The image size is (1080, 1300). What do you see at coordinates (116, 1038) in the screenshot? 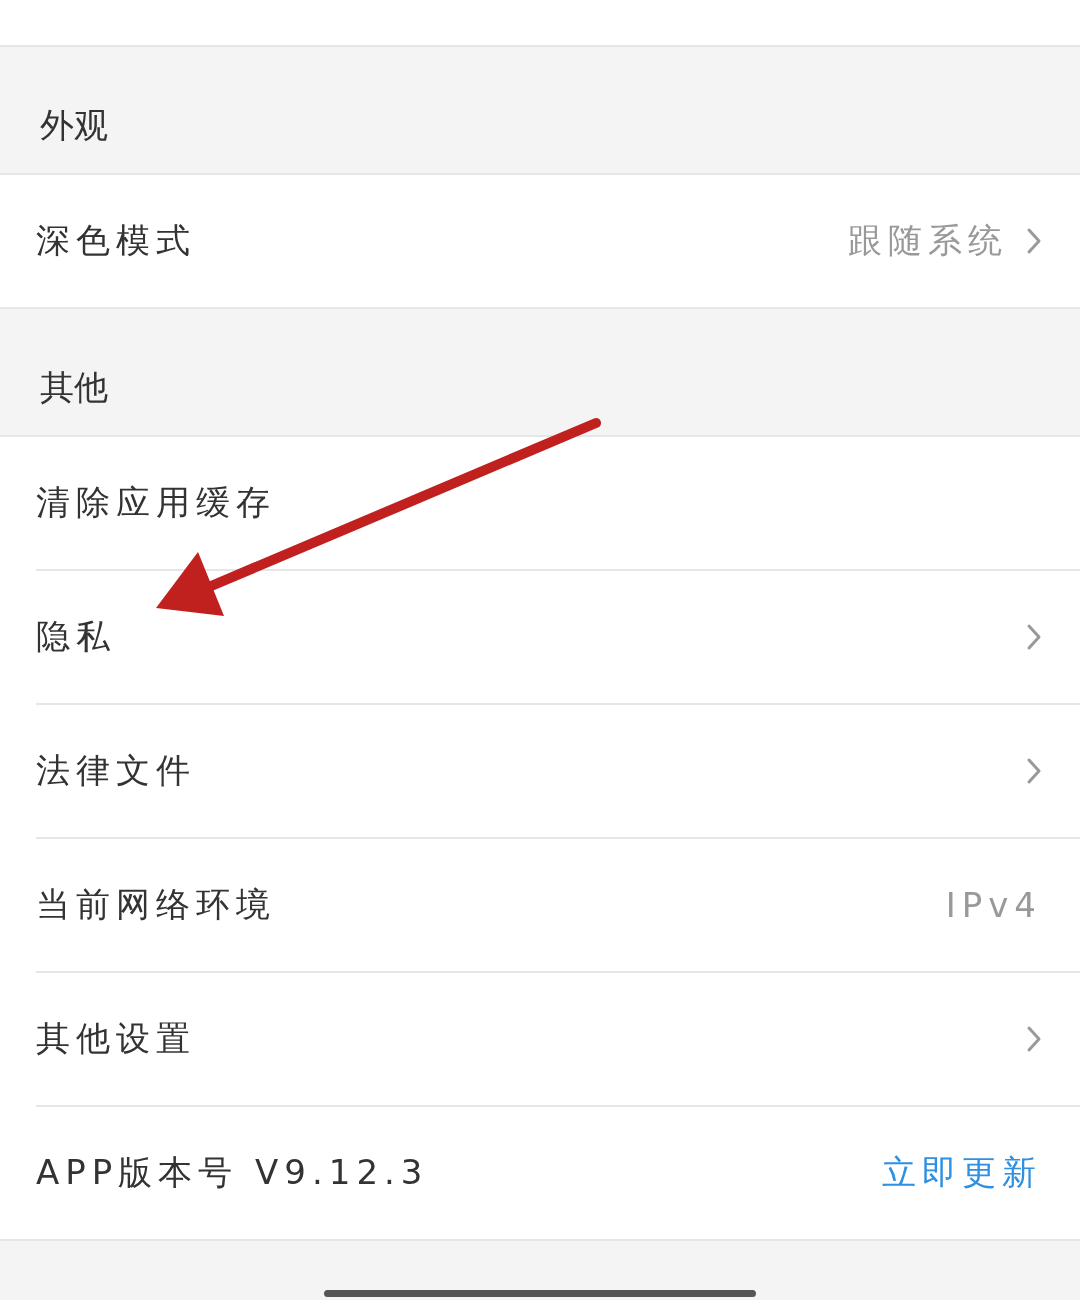
I see `row-label: 其他设置` at bounding box center [116, 1038].